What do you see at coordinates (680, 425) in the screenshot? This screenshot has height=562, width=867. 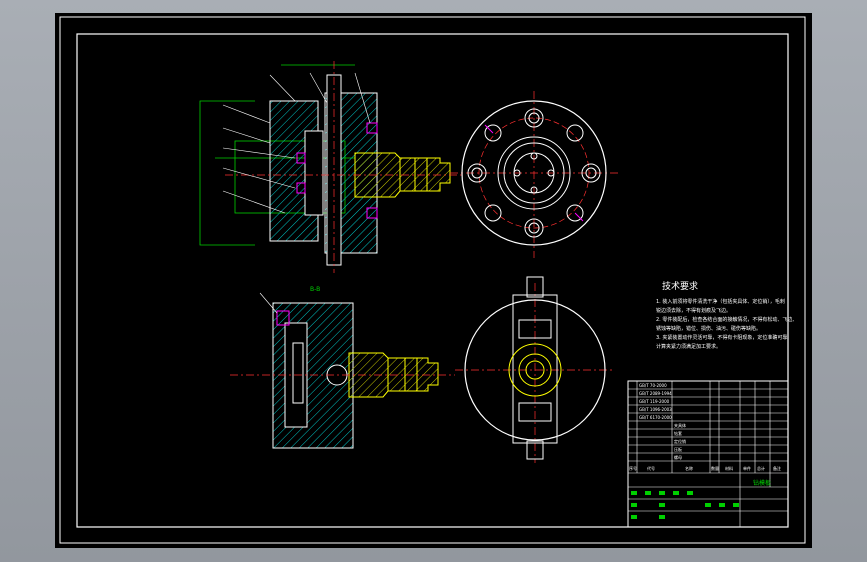 I see `part-row: 夹具体` at bounding box center [680, 425].